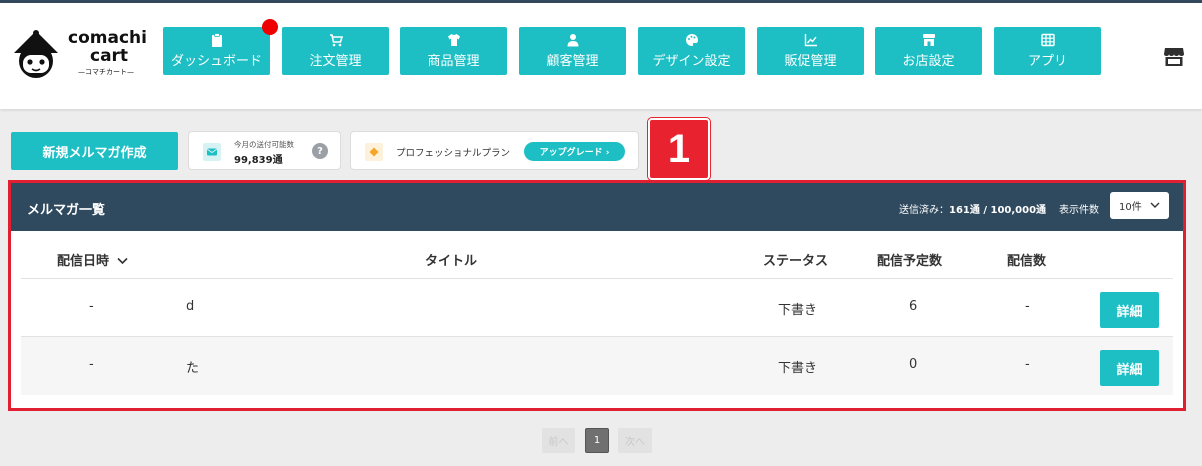  What do you see at coordinates (453, 40) in the screenshot?
I see `tshirt-icon` at bounding box center [453, 40].